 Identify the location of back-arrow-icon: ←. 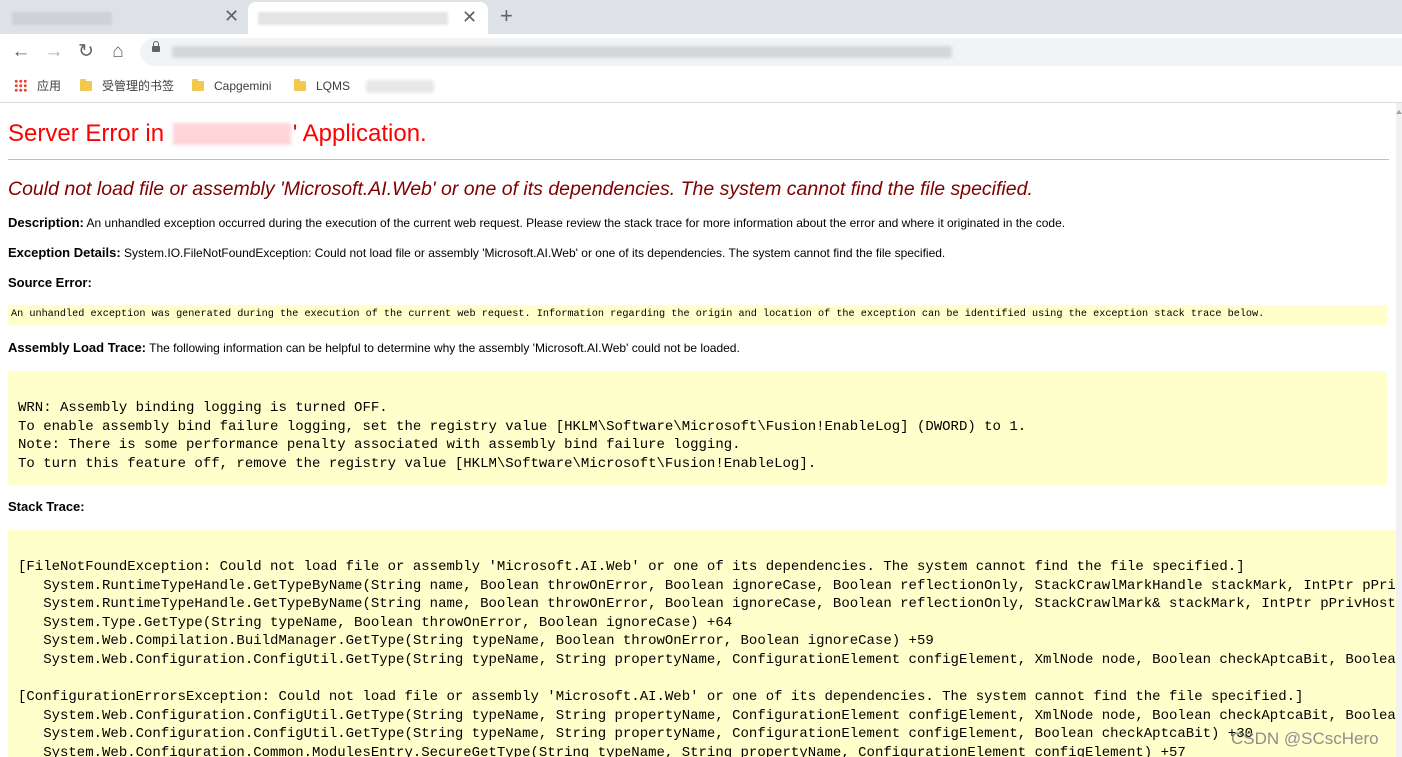
(21, 52).